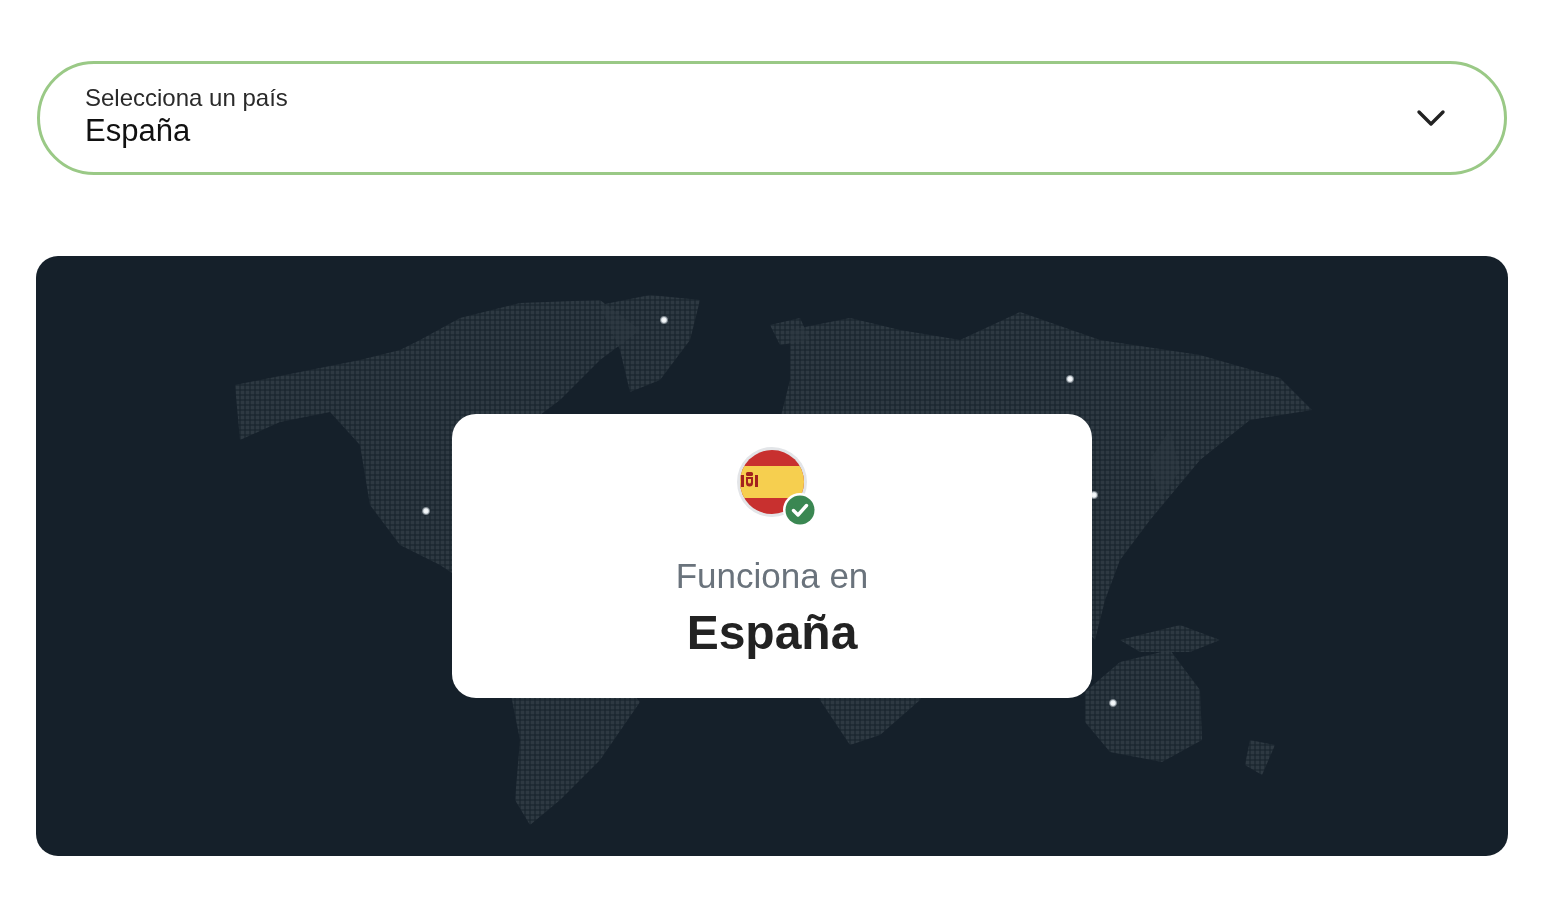 Image resolution: width=1564 pixels, height=908 pixels. I want to click on country-name: España, so click(772, 633).